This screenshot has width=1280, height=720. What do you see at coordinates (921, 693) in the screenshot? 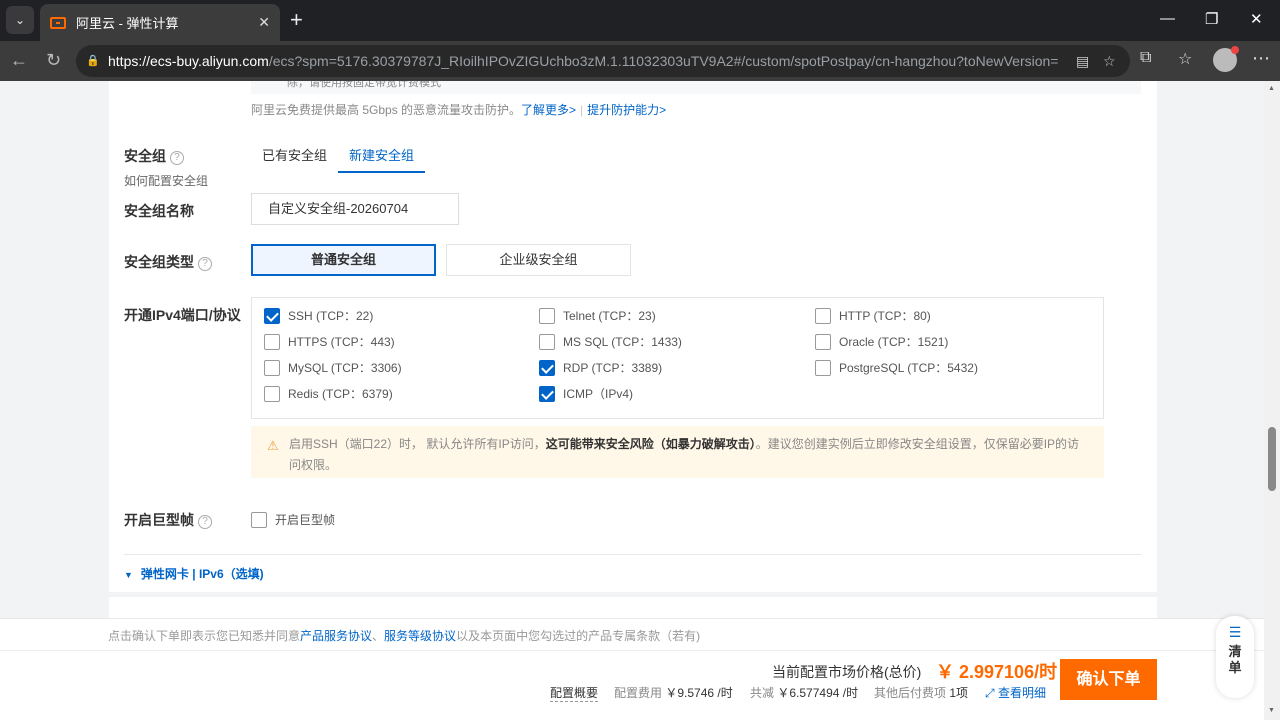
I see `other-postpaid-items: 其他后付费项 1项` at bounding box center [921, 693].